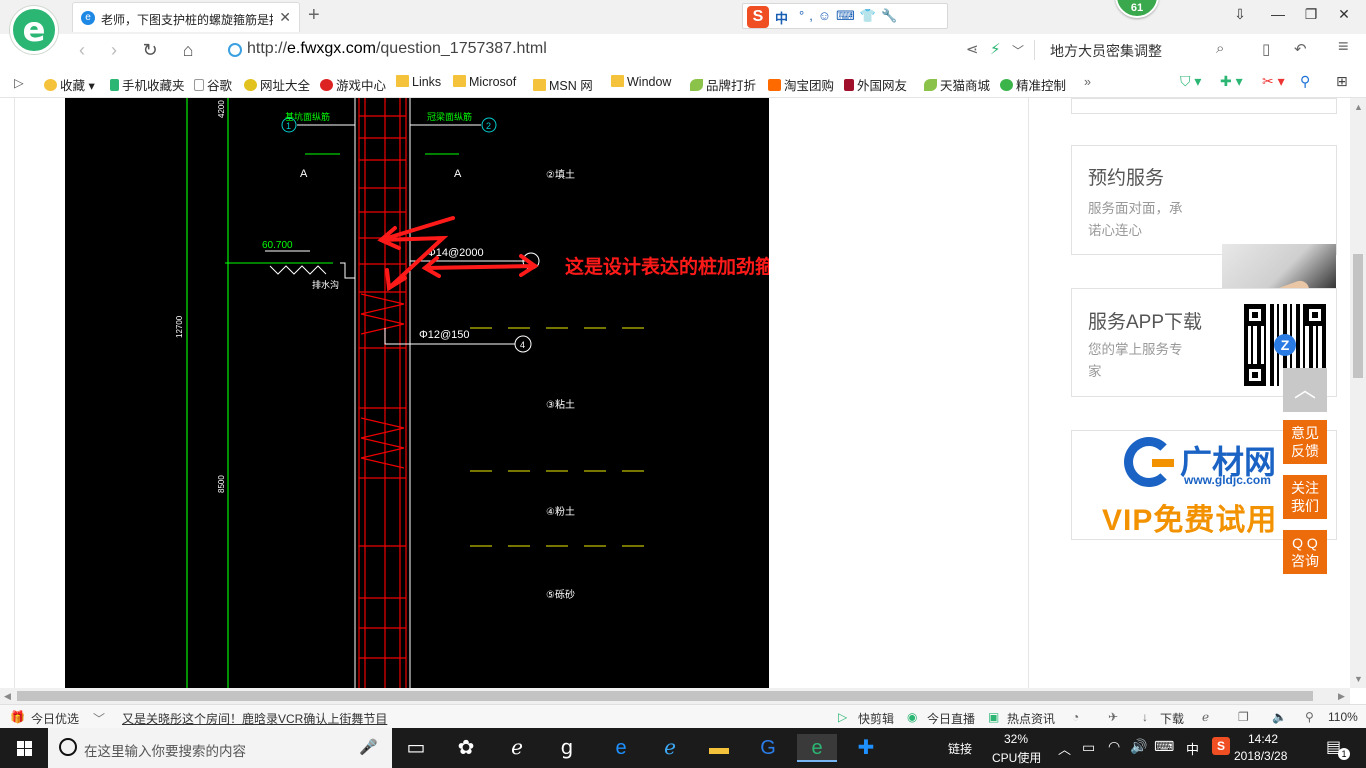  What do you see at coordinates (1231, 81) in the screenshot?
I see `translate-icon: ✚ ▾` at bounding box center [1231, 81].